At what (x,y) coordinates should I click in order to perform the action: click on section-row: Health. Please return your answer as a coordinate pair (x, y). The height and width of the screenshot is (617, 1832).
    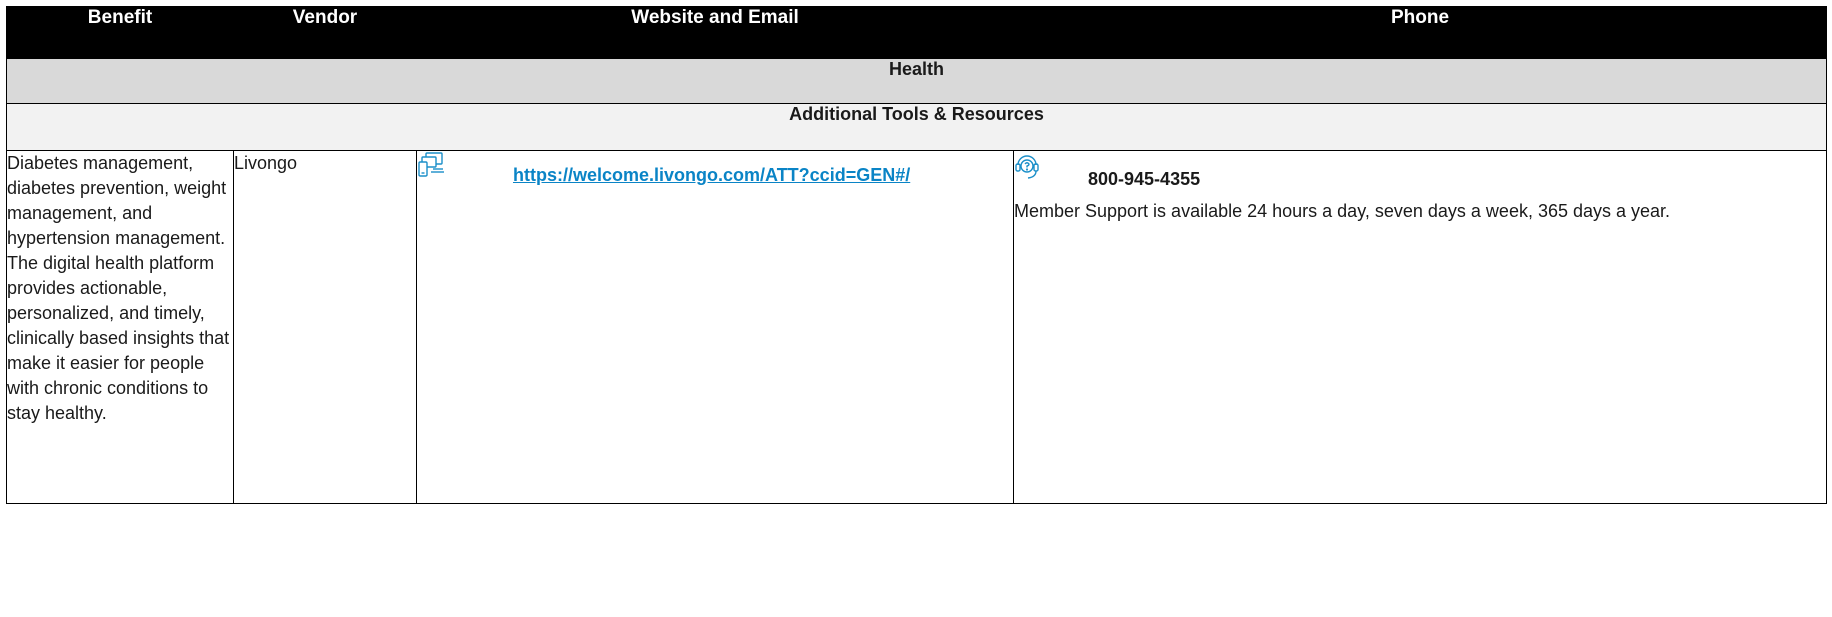
    Looking at the image, I should click on (916, 81).